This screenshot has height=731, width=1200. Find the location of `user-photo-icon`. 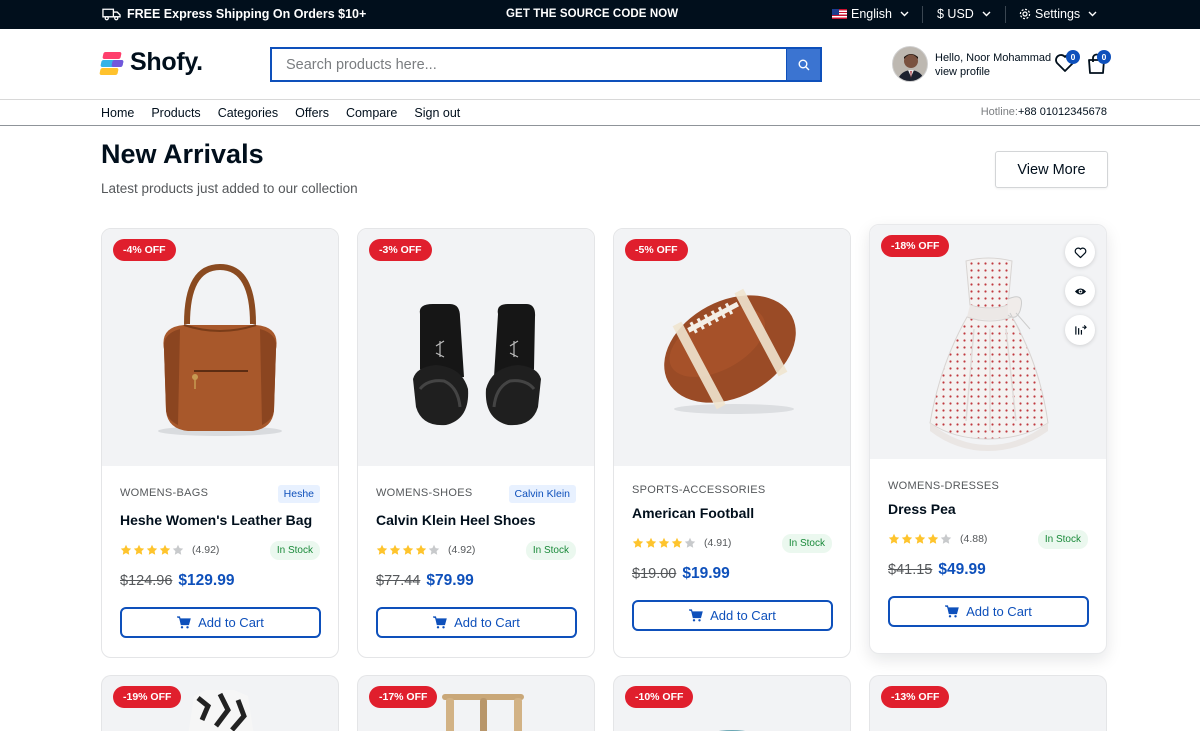

user-photo-icon is located at coordinates (910, 64).